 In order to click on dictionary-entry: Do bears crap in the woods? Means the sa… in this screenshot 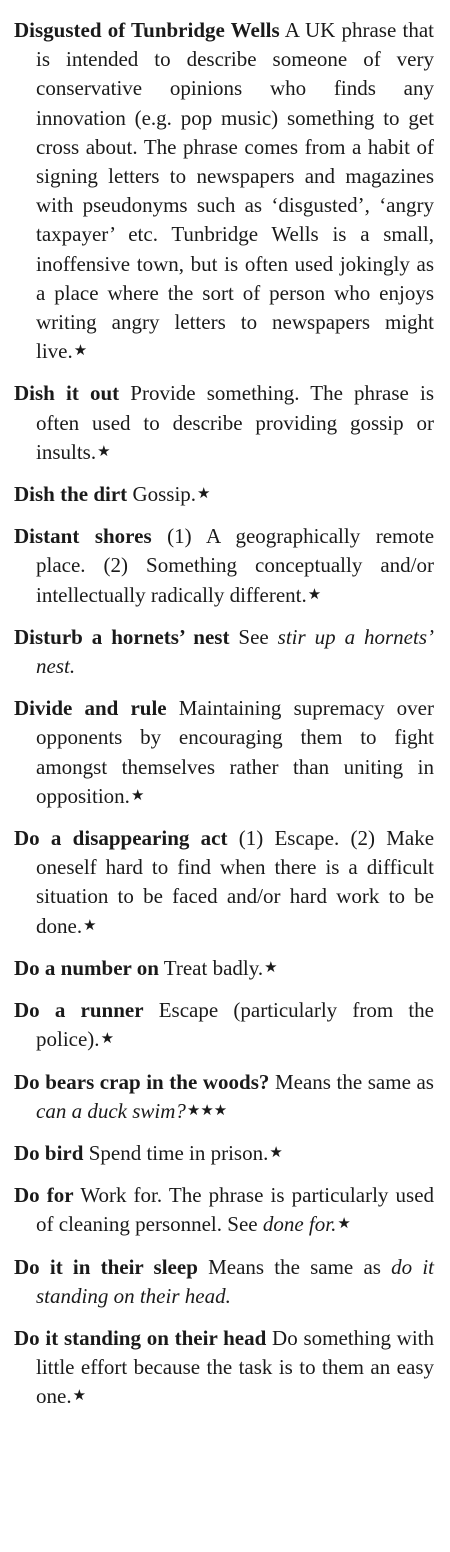, I will do `click(224, 1097)`.